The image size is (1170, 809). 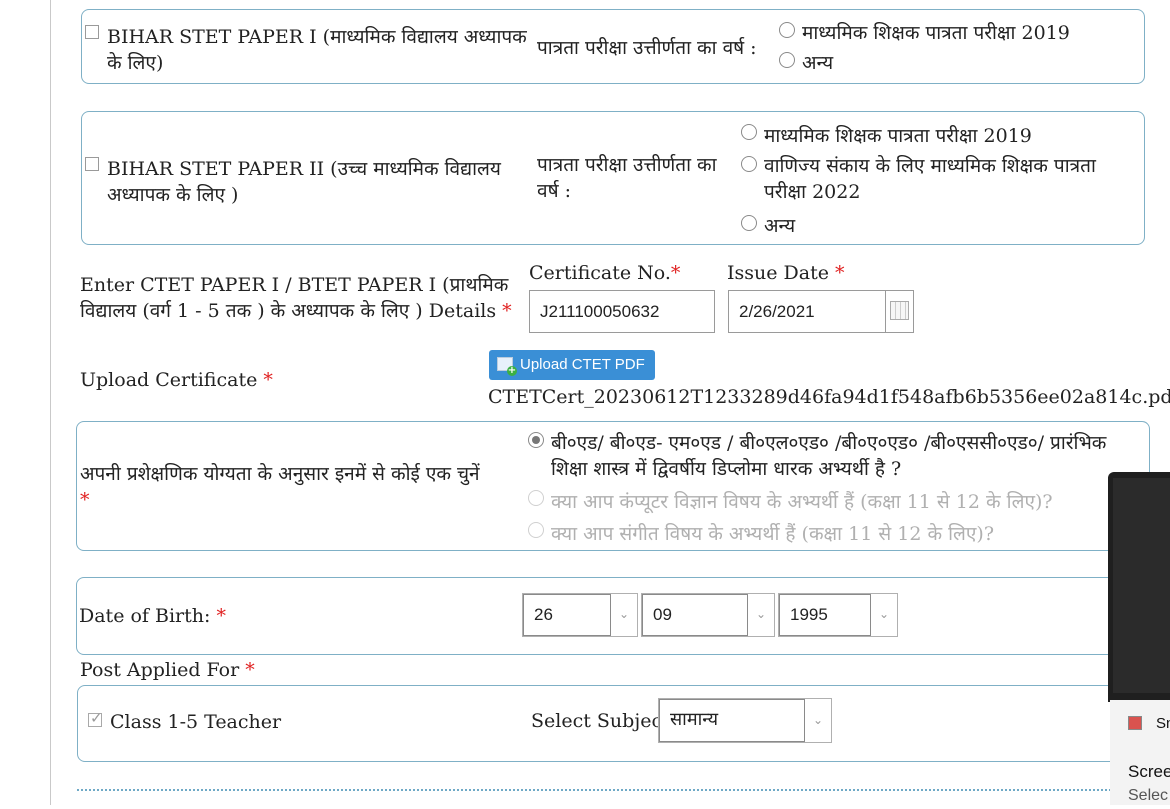 I want to click on post-applied-label: Post Applied For *, so click(x=167, y=670).